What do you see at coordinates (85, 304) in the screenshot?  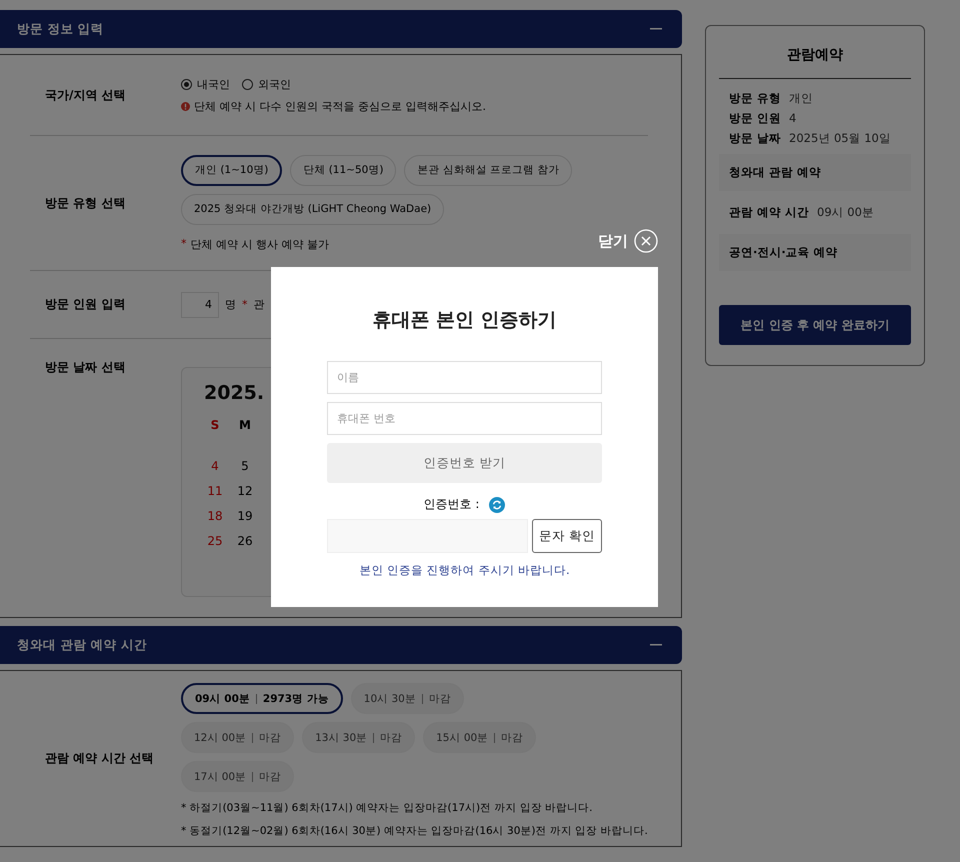 I see `row-label: 방문 인원 입력` at bounding box center [85, 304].